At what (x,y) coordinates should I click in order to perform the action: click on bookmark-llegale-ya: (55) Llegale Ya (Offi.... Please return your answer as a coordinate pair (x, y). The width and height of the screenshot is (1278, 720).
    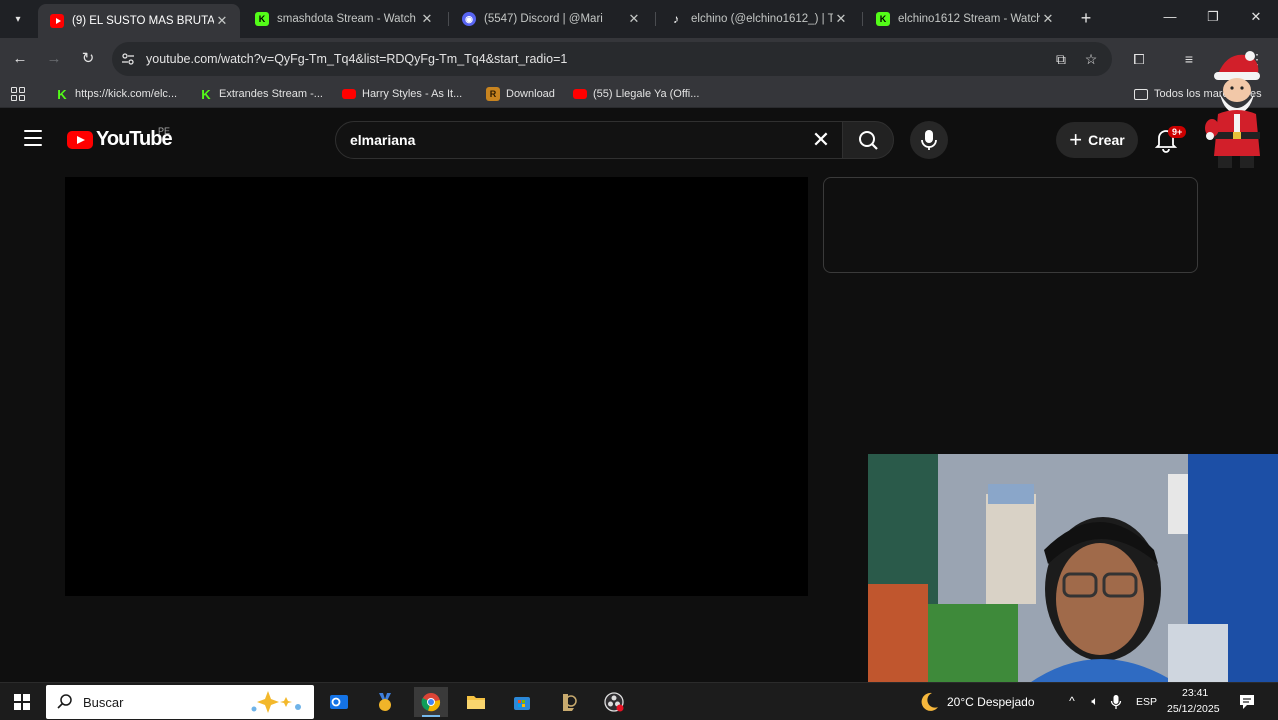
    Looking at the image, I should click on (636, 94).